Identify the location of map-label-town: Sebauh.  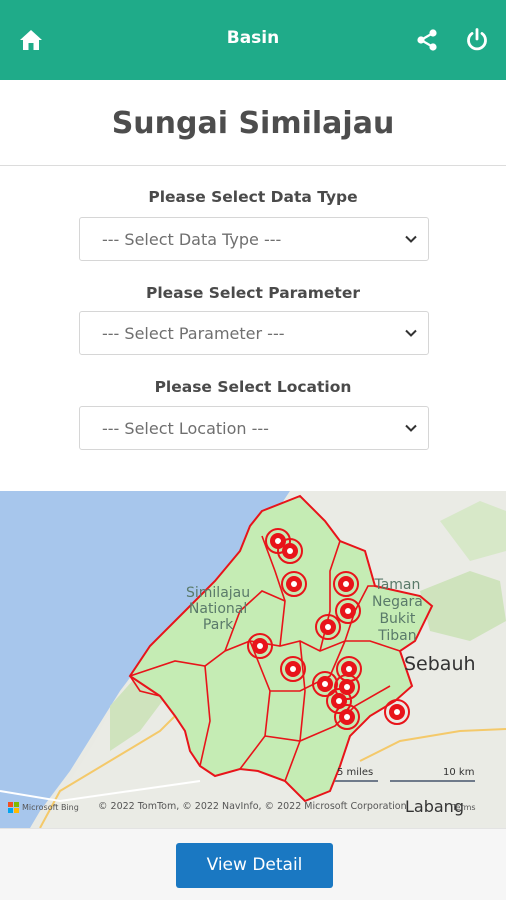
(440, 664).